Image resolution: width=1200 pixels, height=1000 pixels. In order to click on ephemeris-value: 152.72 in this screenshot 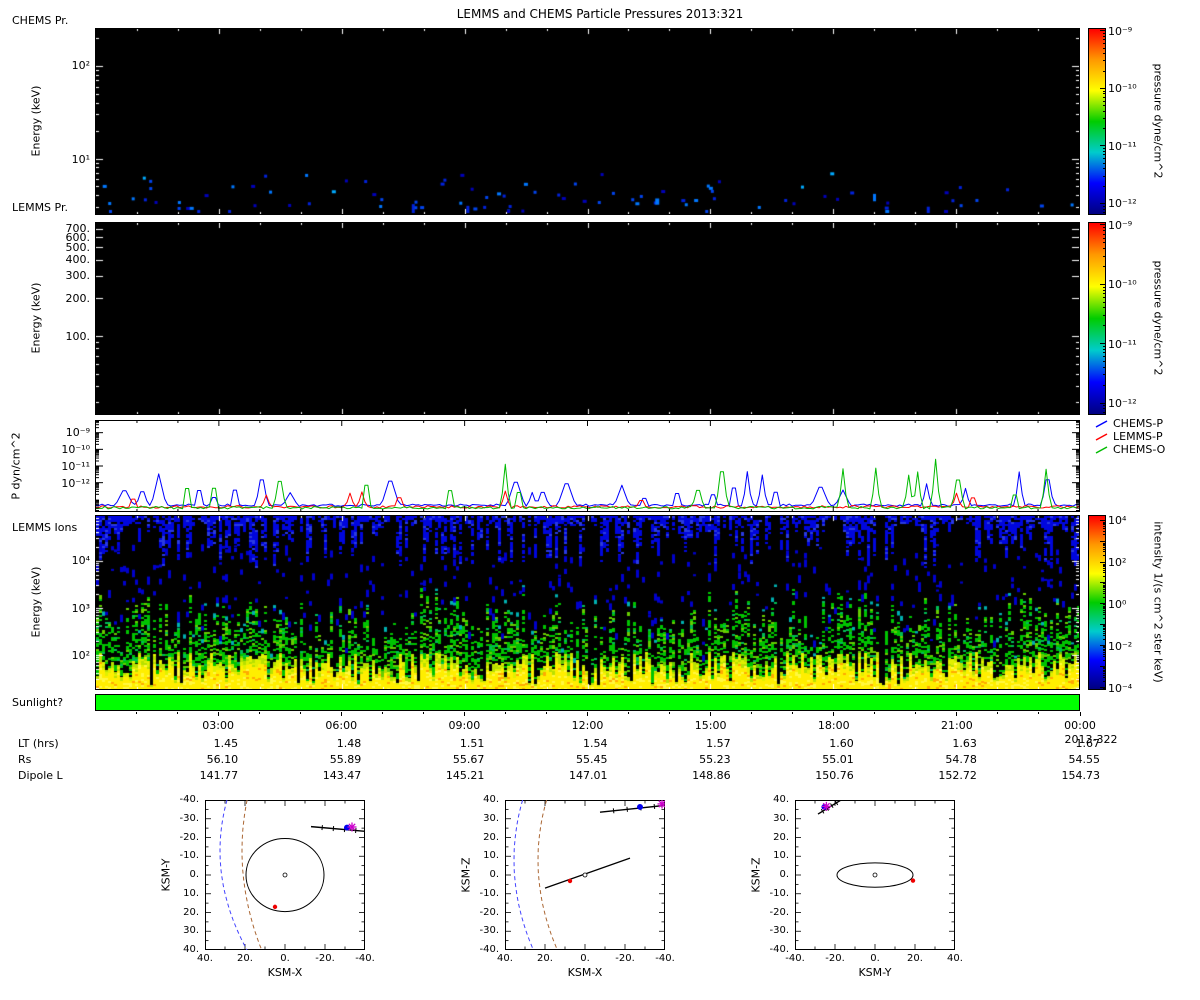, I will do `click(957, 775)`.